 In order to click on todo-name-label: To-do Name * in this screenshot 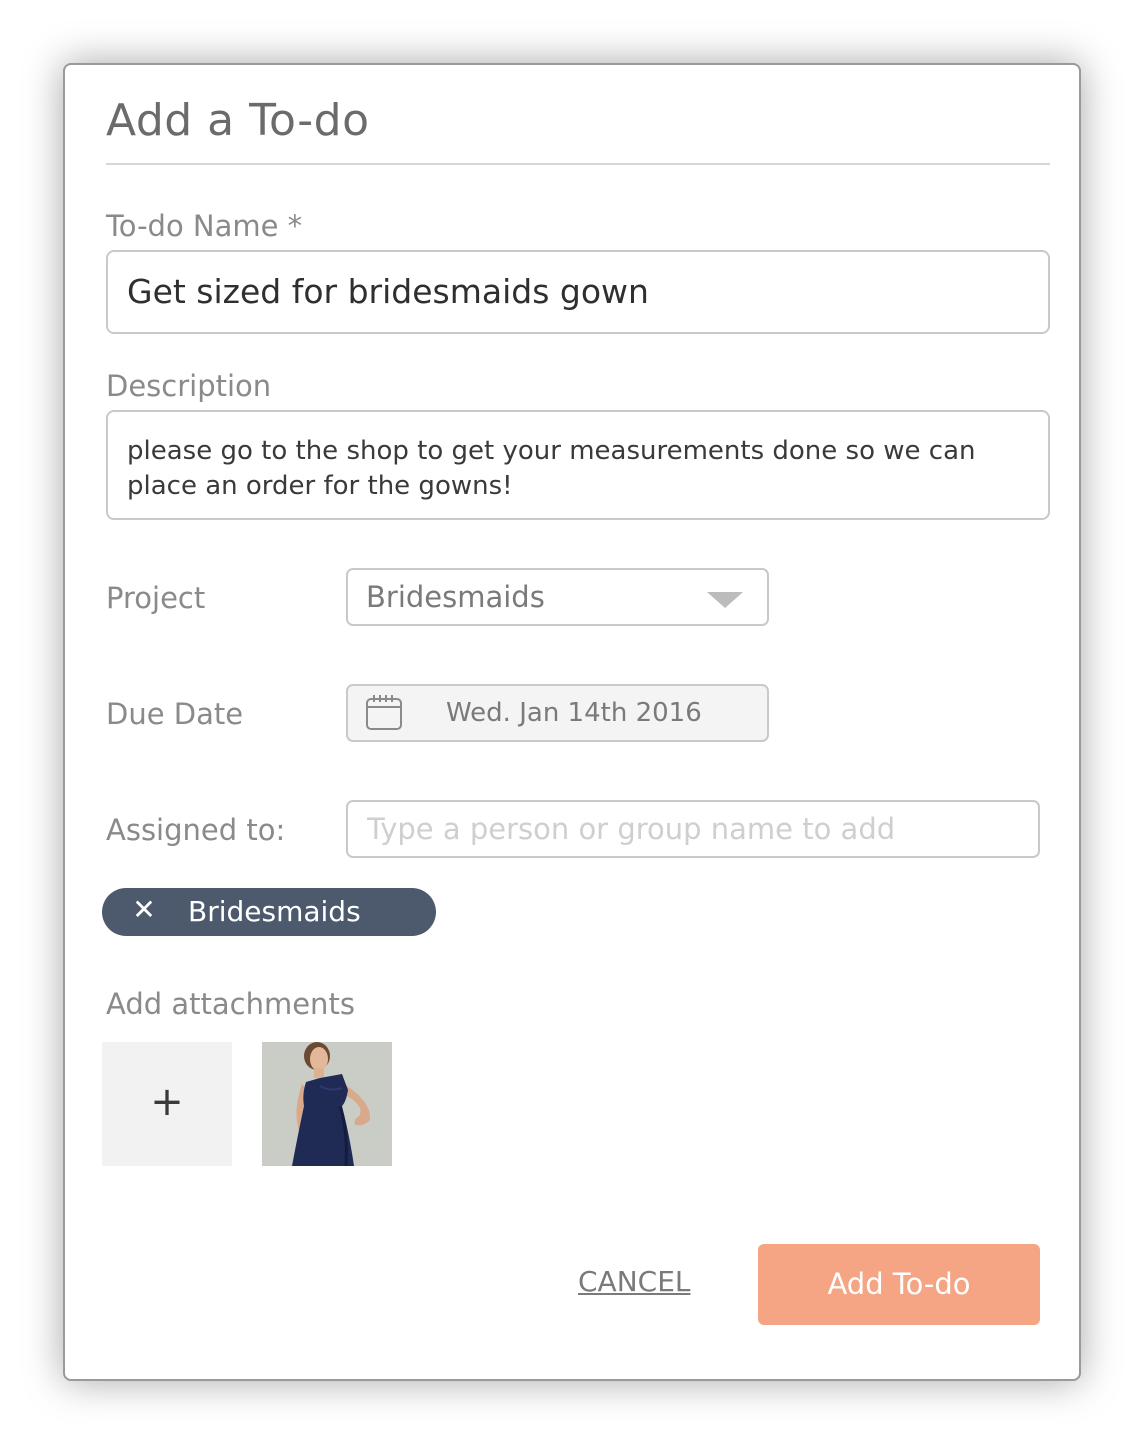, I will do `click(204, 226)`.